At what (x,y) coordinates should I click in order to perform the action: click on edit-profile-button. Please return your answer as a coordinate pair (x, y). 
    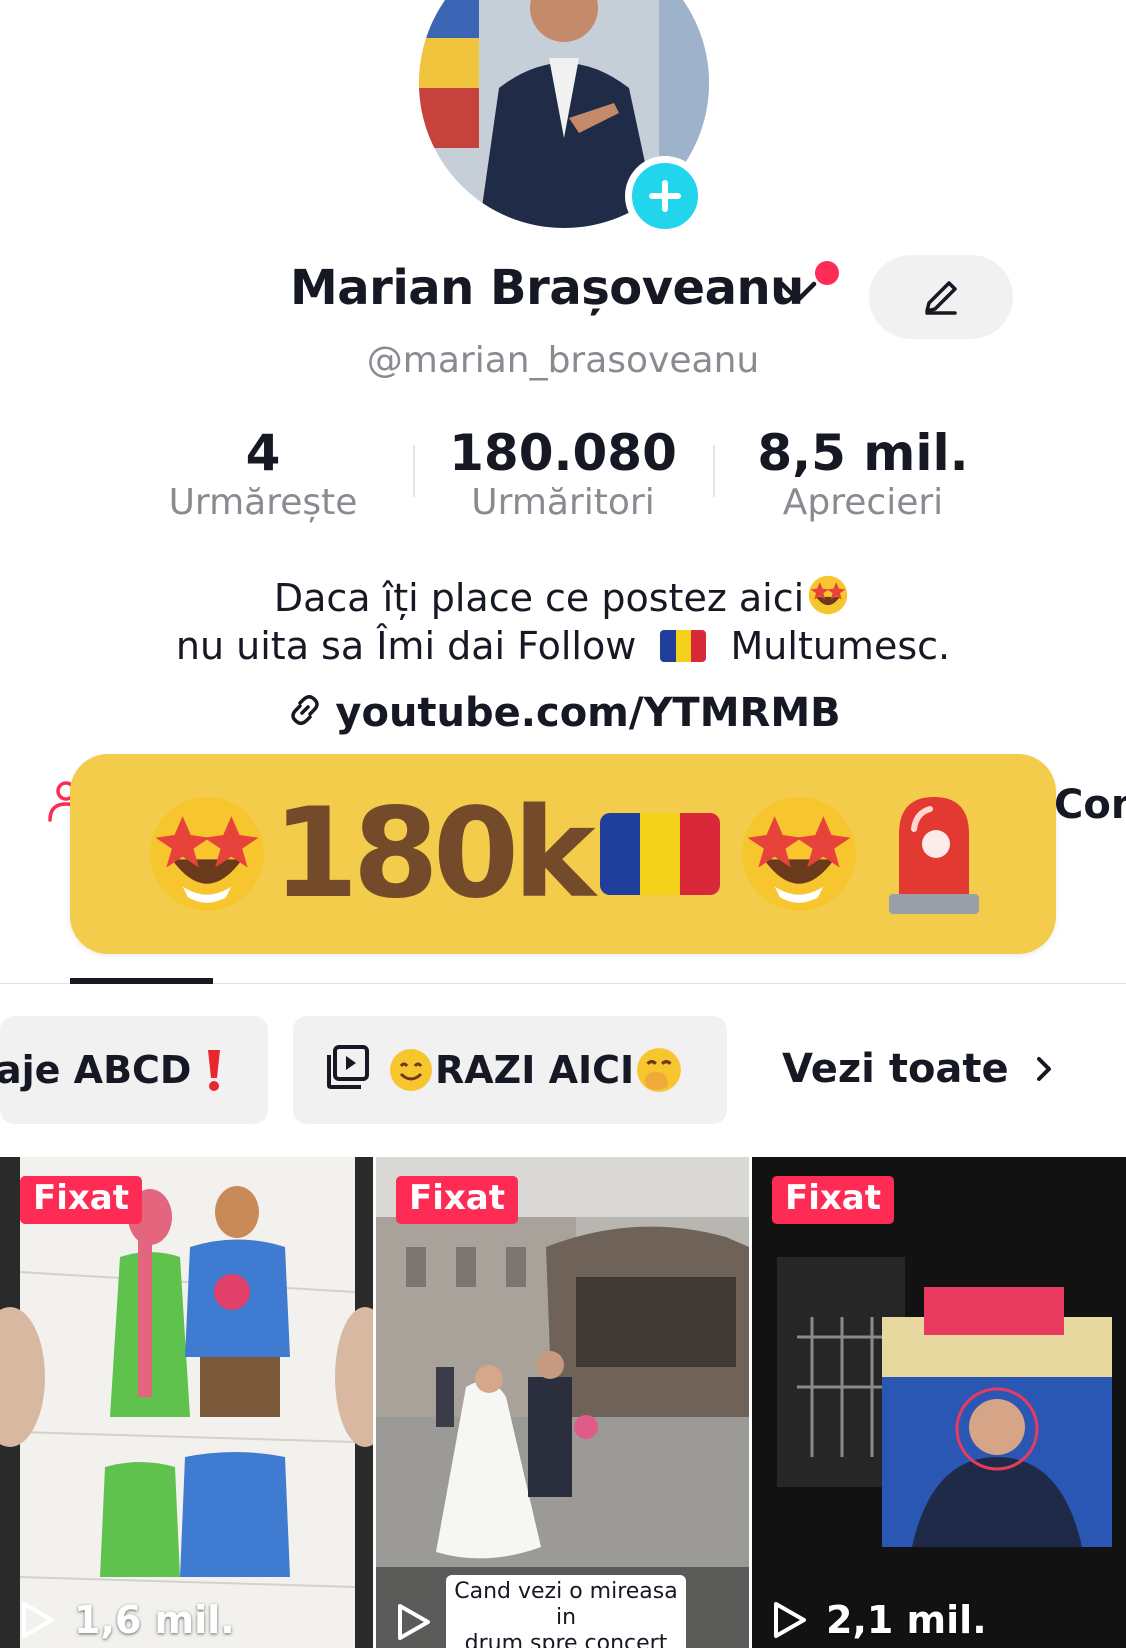
    Looking at the image, I should click on (941, 297).